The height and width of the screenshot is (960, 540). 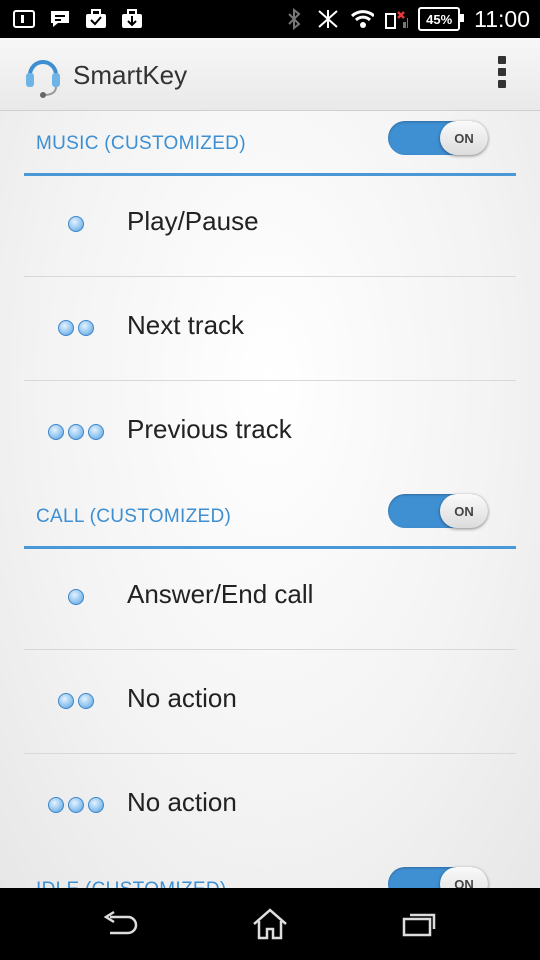 I want to click on app-title: SmartKey, so click(x=130, y=75).